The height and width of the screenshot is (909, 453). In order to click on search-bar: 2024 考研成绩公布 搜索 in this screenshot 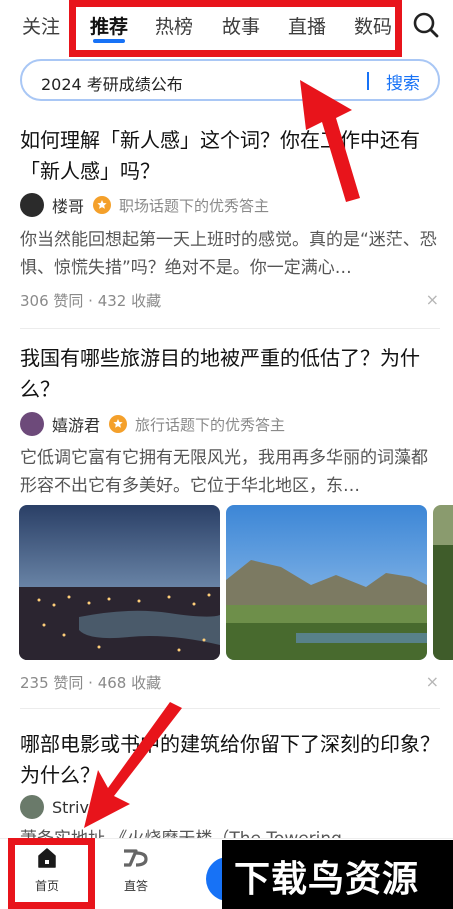, I will do `click(230, 80)`.